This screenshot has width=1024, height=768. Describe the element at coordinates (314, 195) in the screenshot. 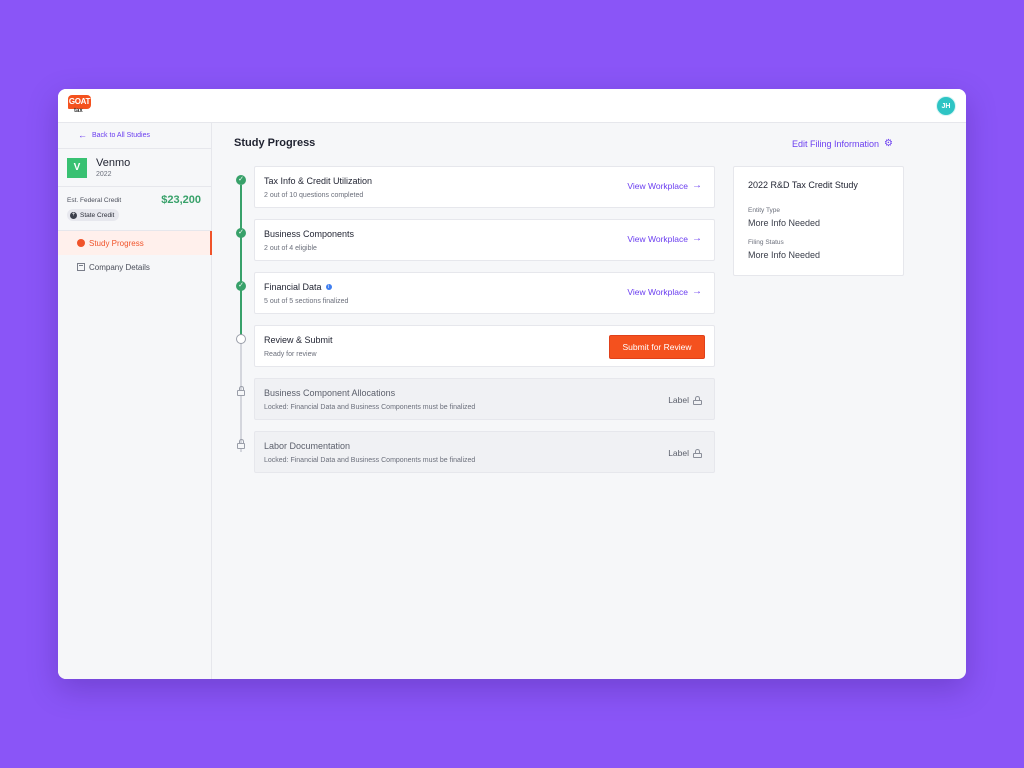

I see `step-subtitle: 2 out of 10 questions completed` at that location.